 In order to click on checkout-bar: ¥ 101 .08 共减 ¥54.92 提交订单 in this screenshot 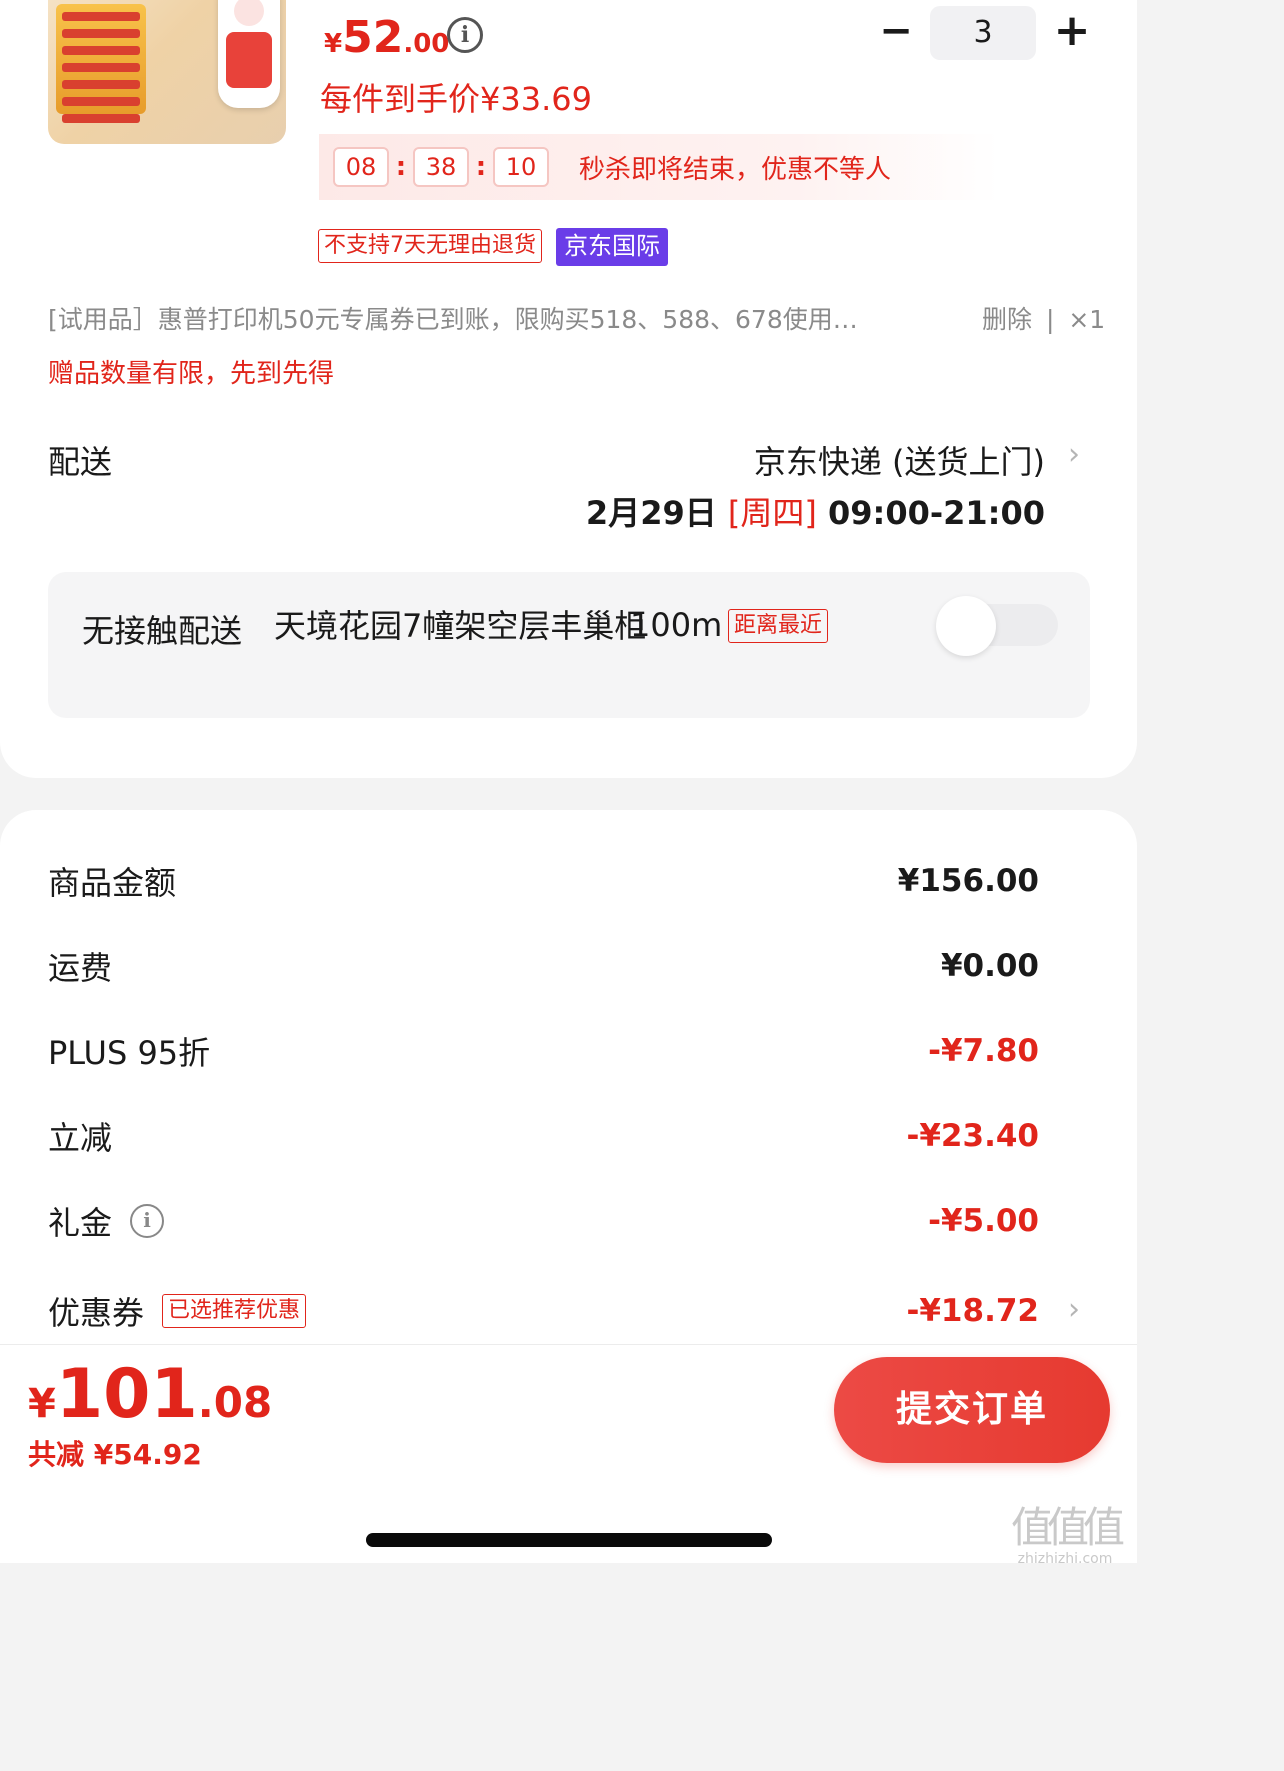, I will do `click(568, 1411)`.